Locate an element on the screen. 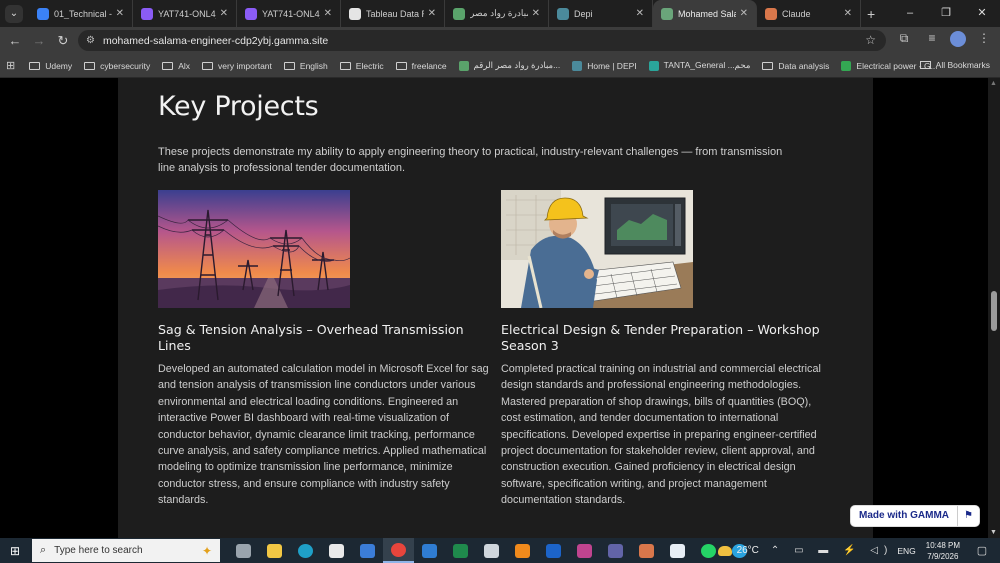 Image resolution: width=1000 pixels, height=563 pixels. bookmark-item: very important is located at coordinates (237, 66).